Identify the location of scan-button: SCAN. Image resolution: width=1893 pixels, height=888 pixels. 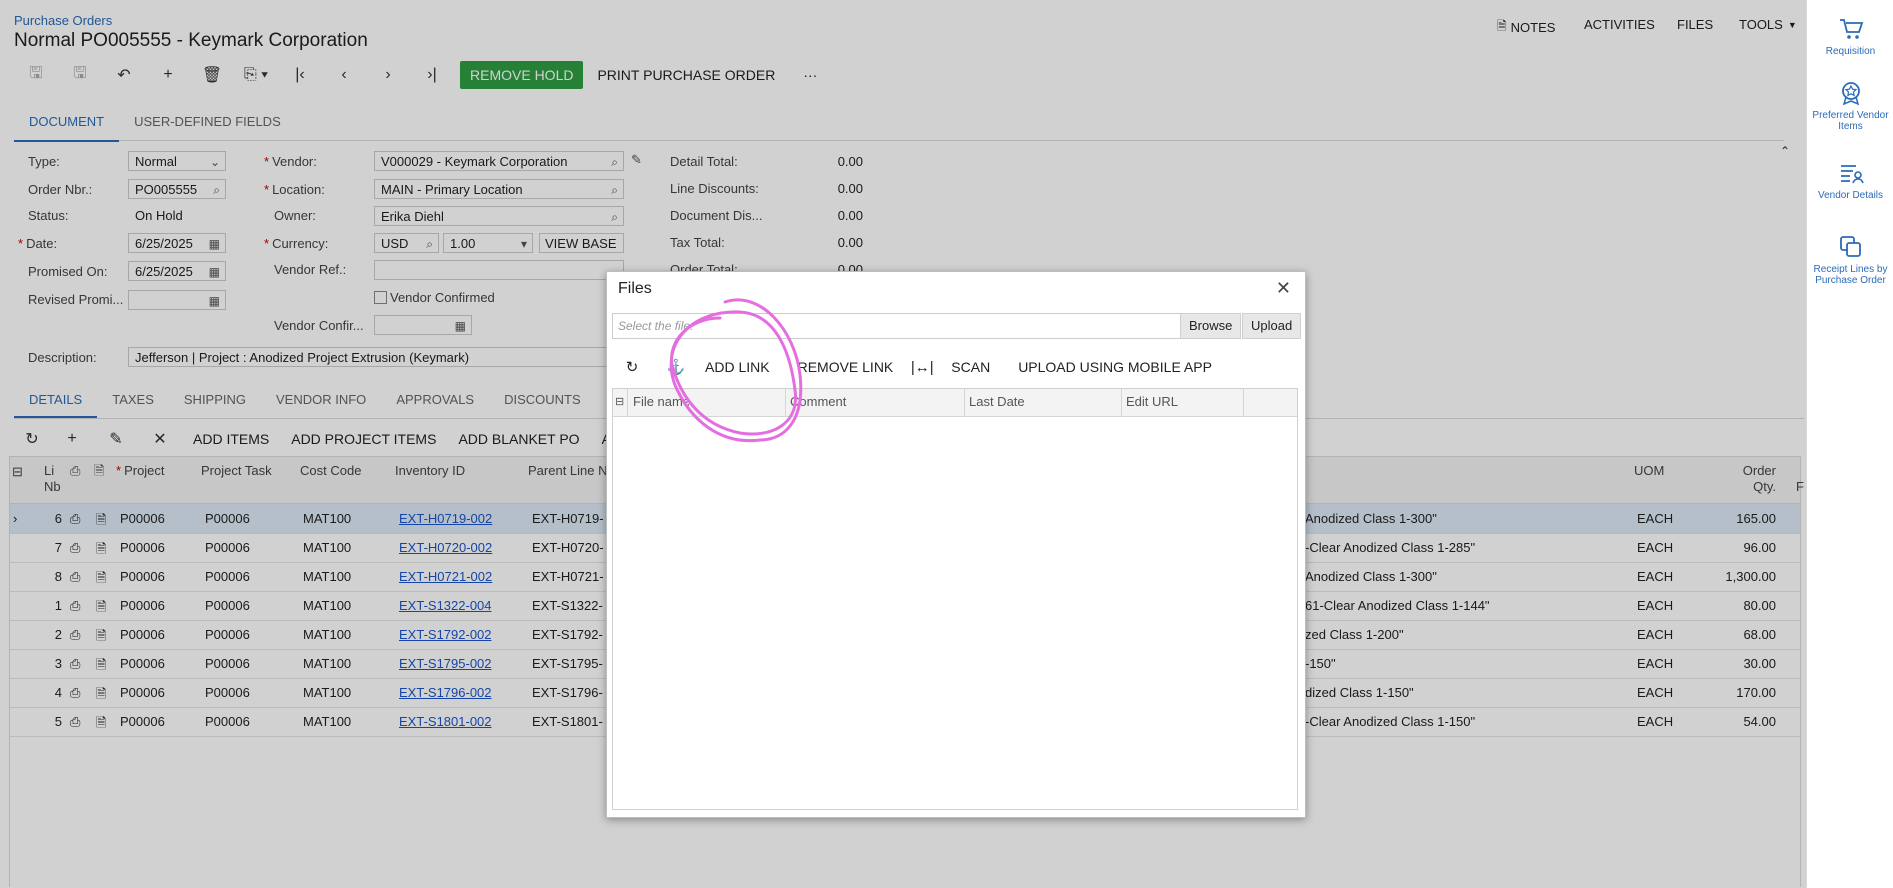
(970, 367).